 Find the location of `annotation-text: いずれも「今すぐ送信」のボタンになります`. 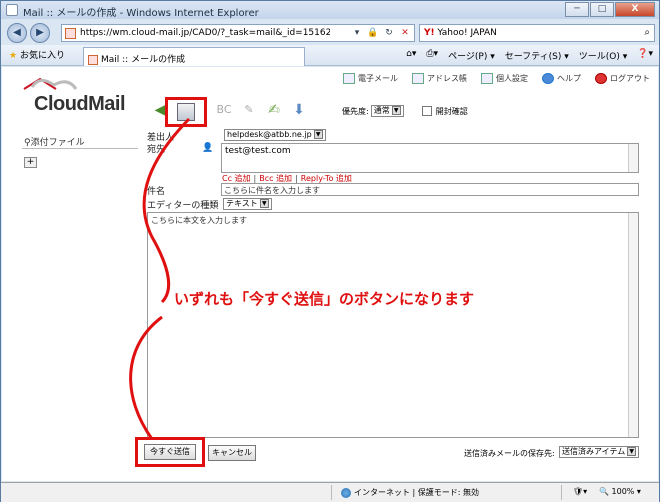

annotation-text: いずれも「今すぐ送信」のボタンになります is located at coordinates (324, 299).